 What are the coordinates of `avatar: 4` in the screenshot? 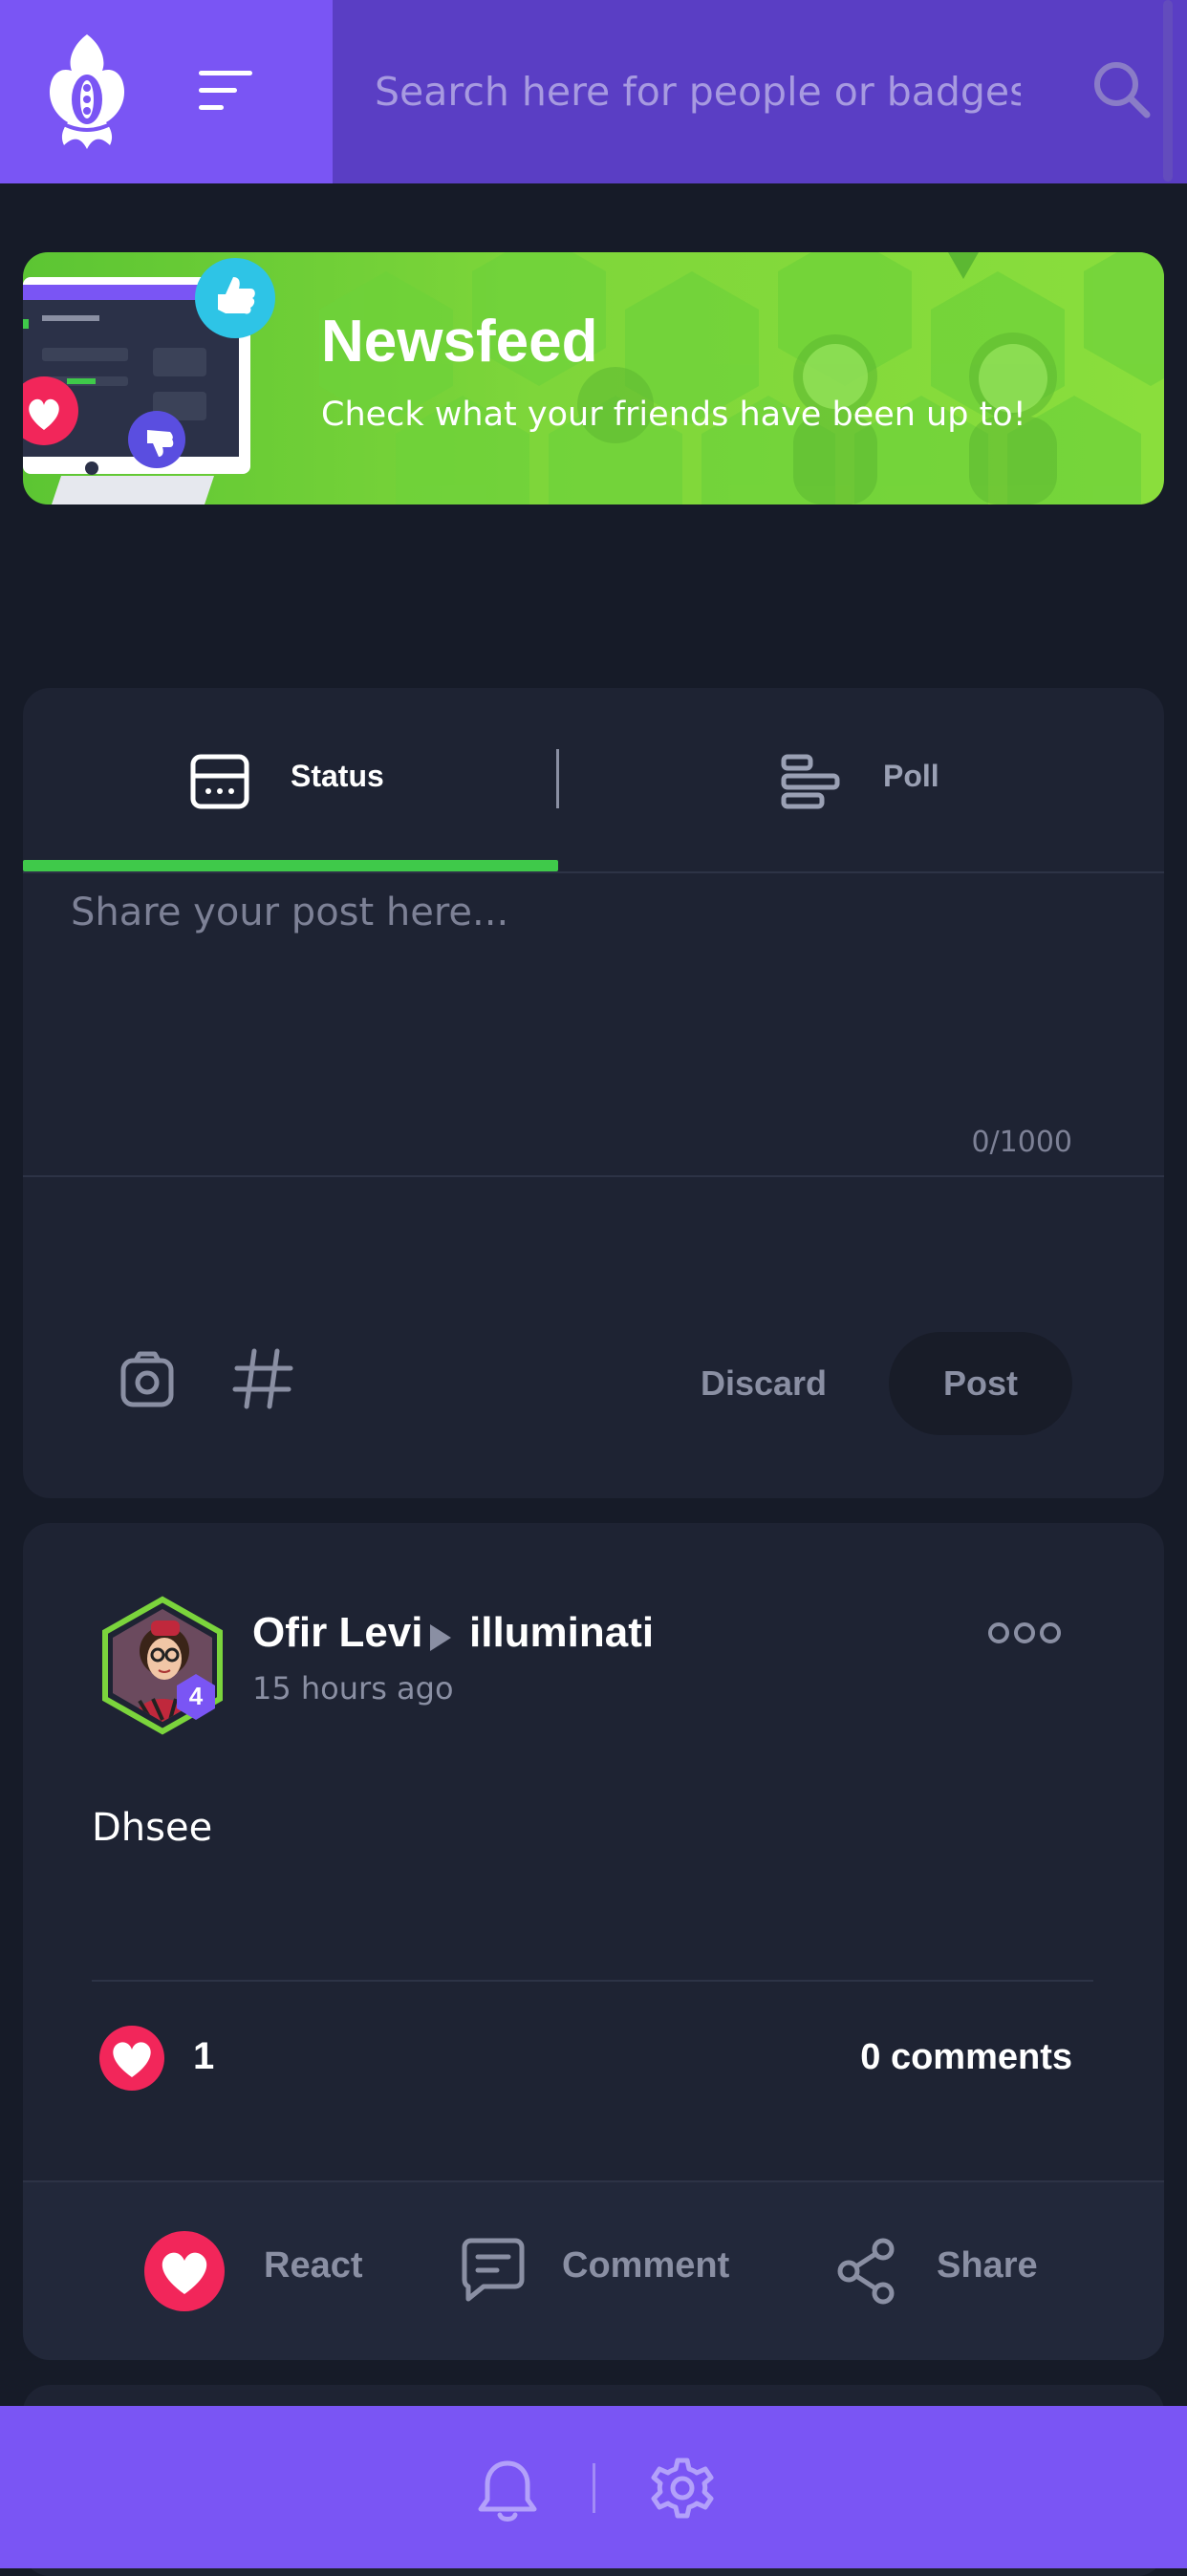 It's located at (162, 1667).